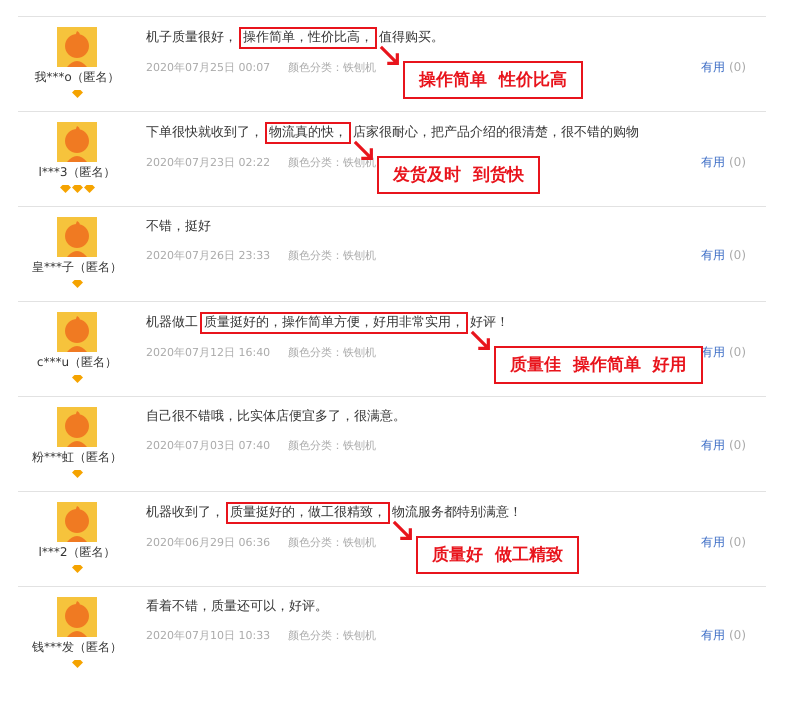 This screenshot has height=720, width=790. What do you see at coordinates (172, 322) in the screenshot?
I see `review-text: 机器做工` at bounding box center [172, 322].